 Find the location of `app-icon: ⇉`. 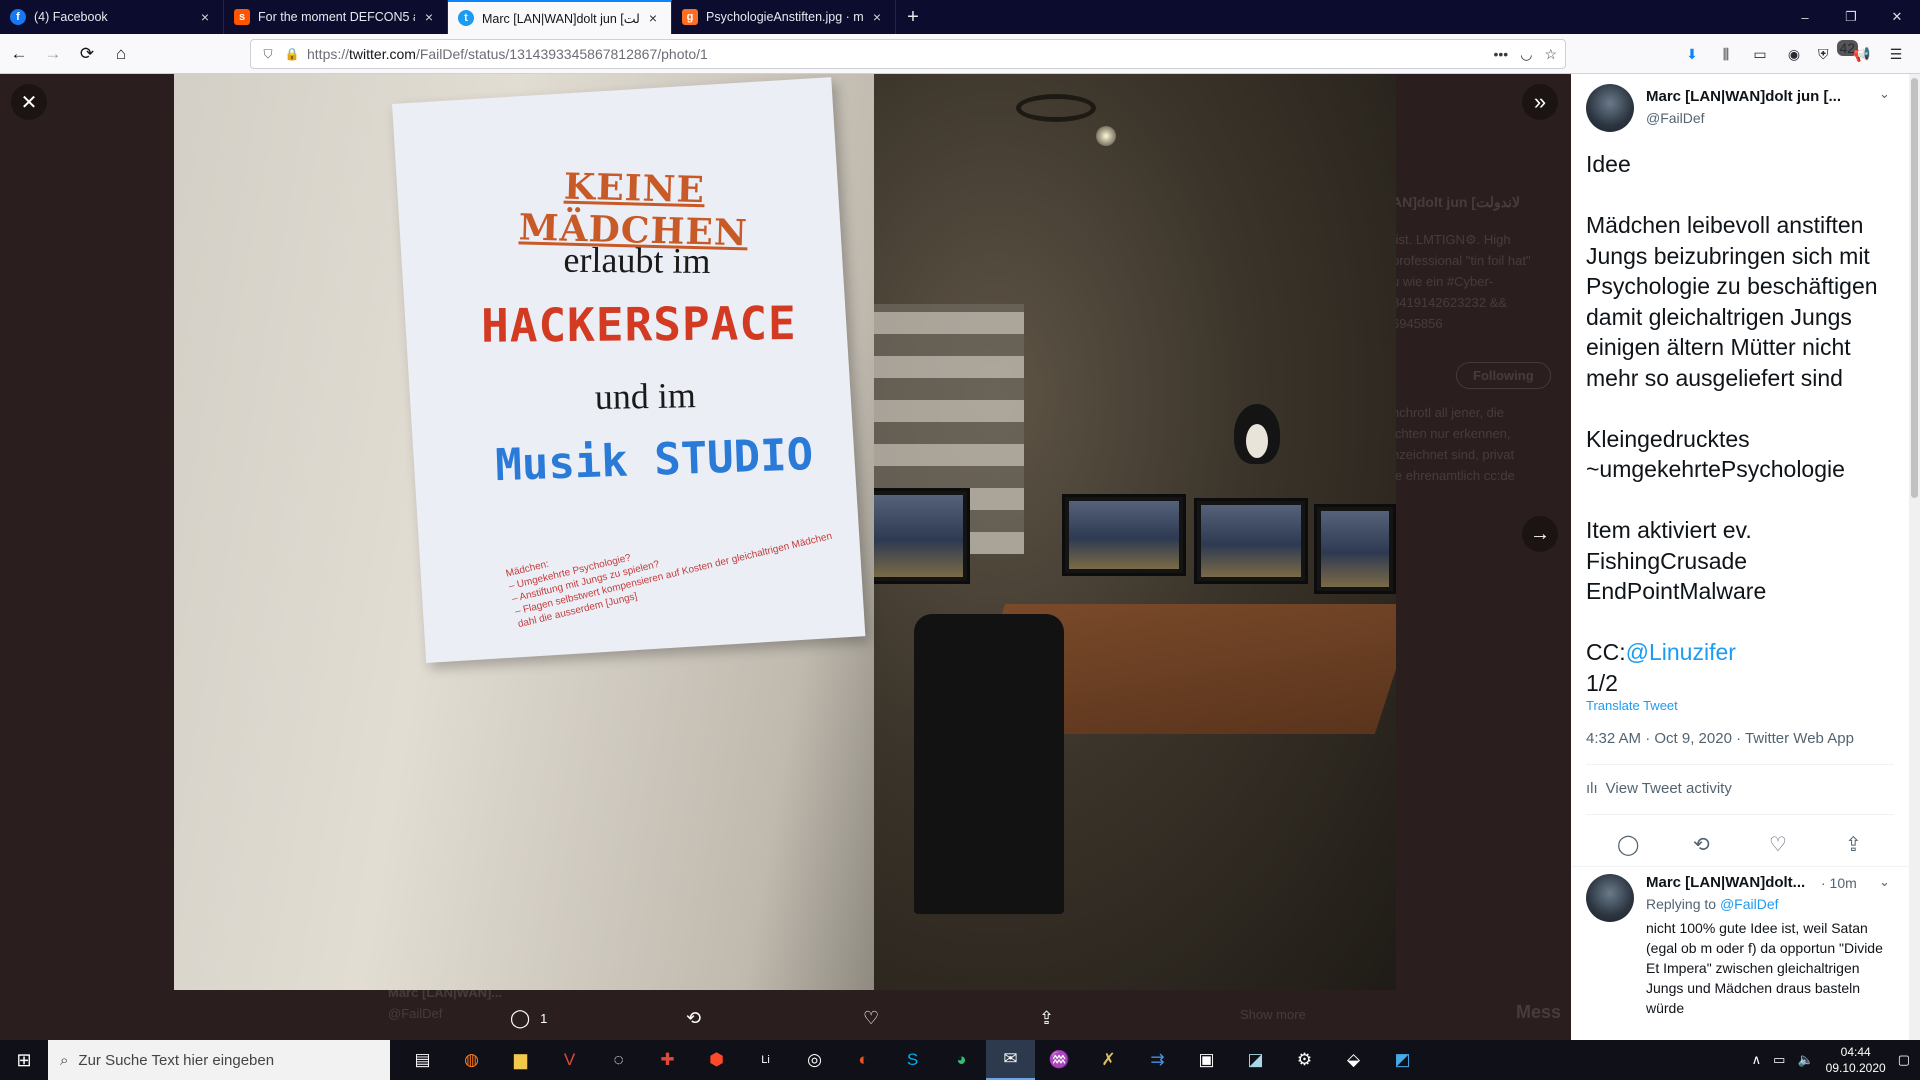

app-icon: ⇉ is located at coordinates (1157, 1060).